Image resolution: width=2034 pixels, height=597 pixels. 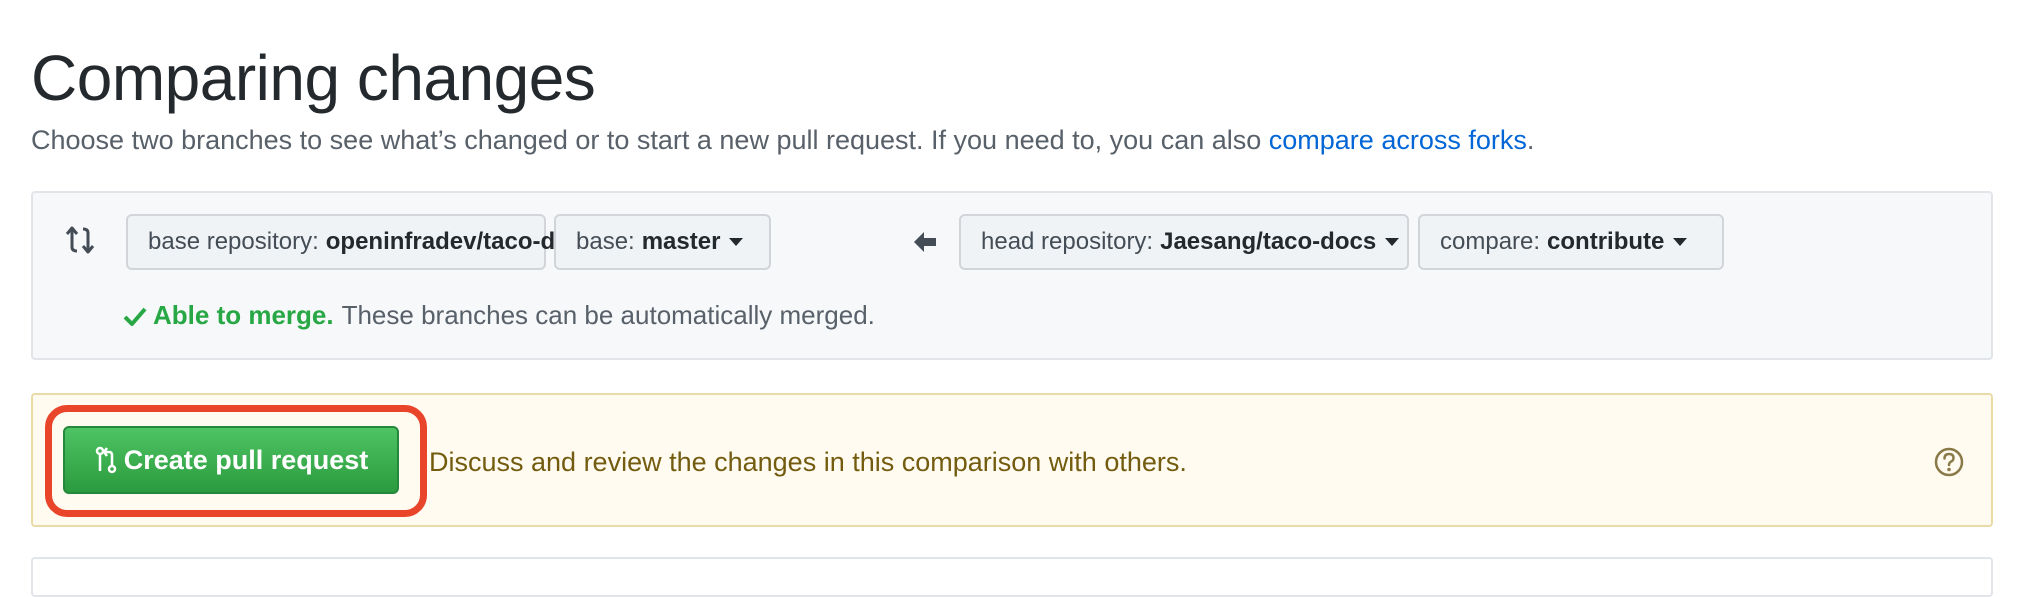 I want to click on base-branch-value: master, so click(x=681, y=241).